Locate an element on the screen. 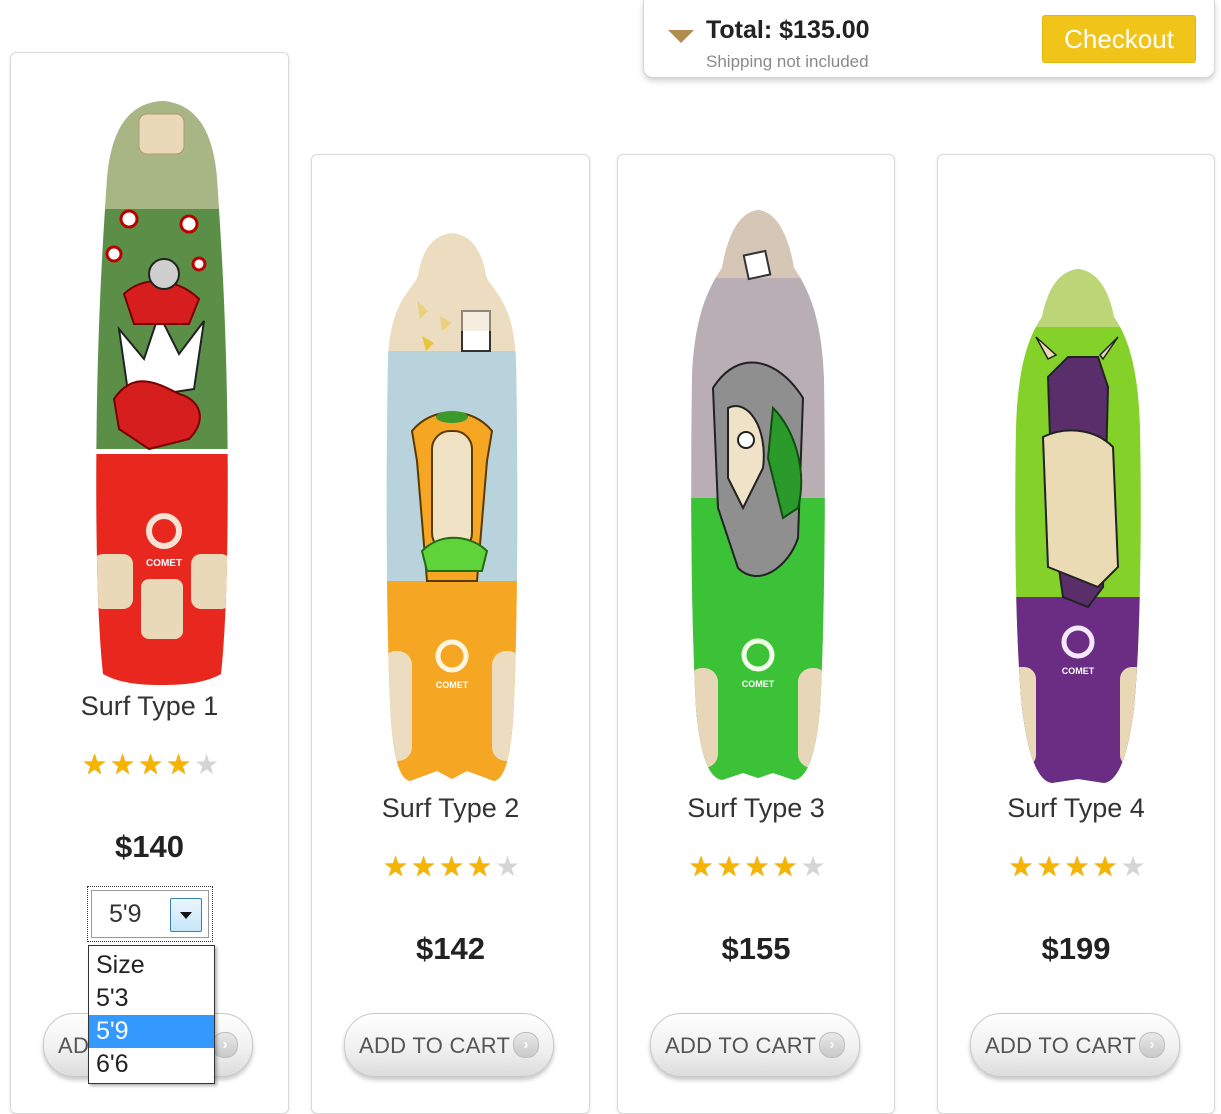  size-dropdown-list: Size 5'3 5'9 6'6 is located at coordinates (151, 1014).